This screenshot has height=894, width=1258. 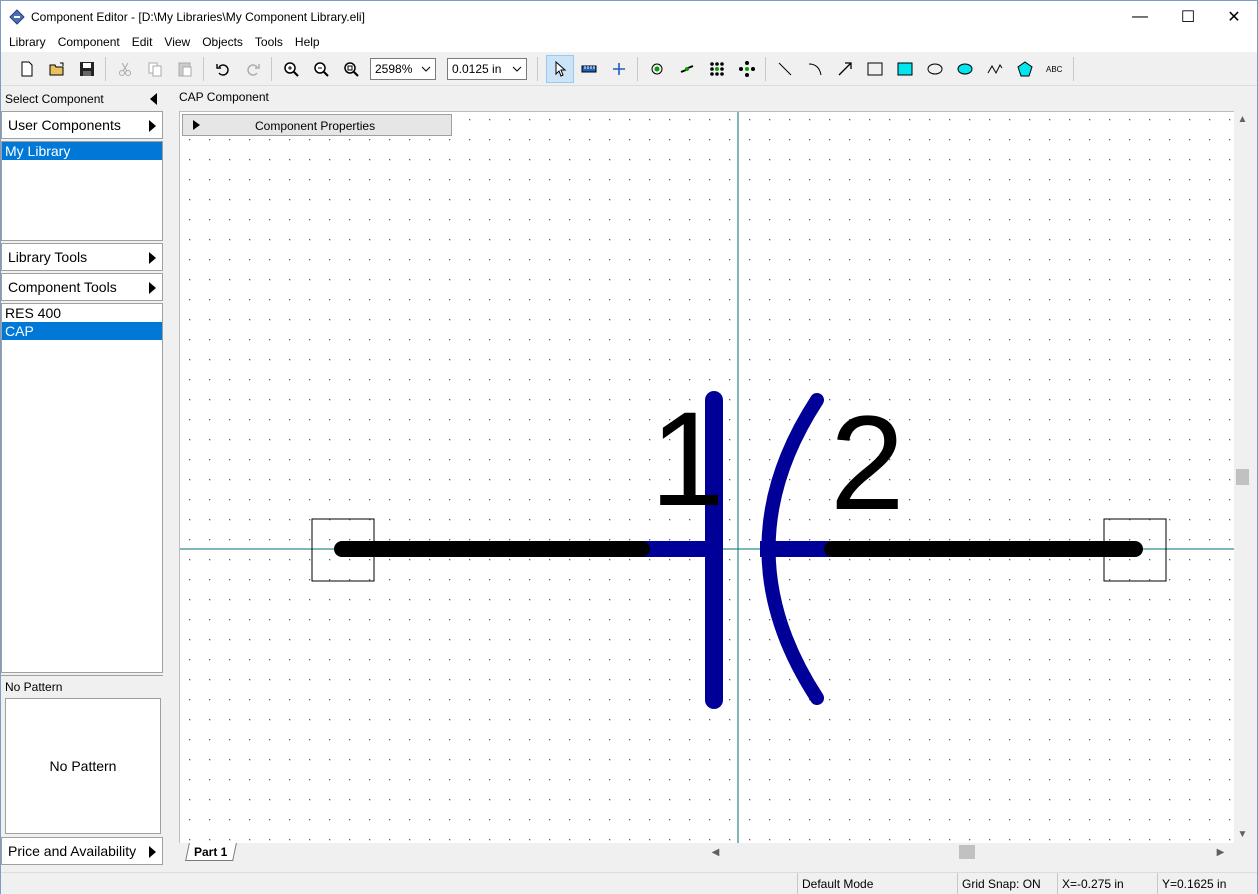 What do you see at coordinates (72, 851) in the screenshot?
I see `price-availability-label: Price and Availability` at bounding box center [72, 851].